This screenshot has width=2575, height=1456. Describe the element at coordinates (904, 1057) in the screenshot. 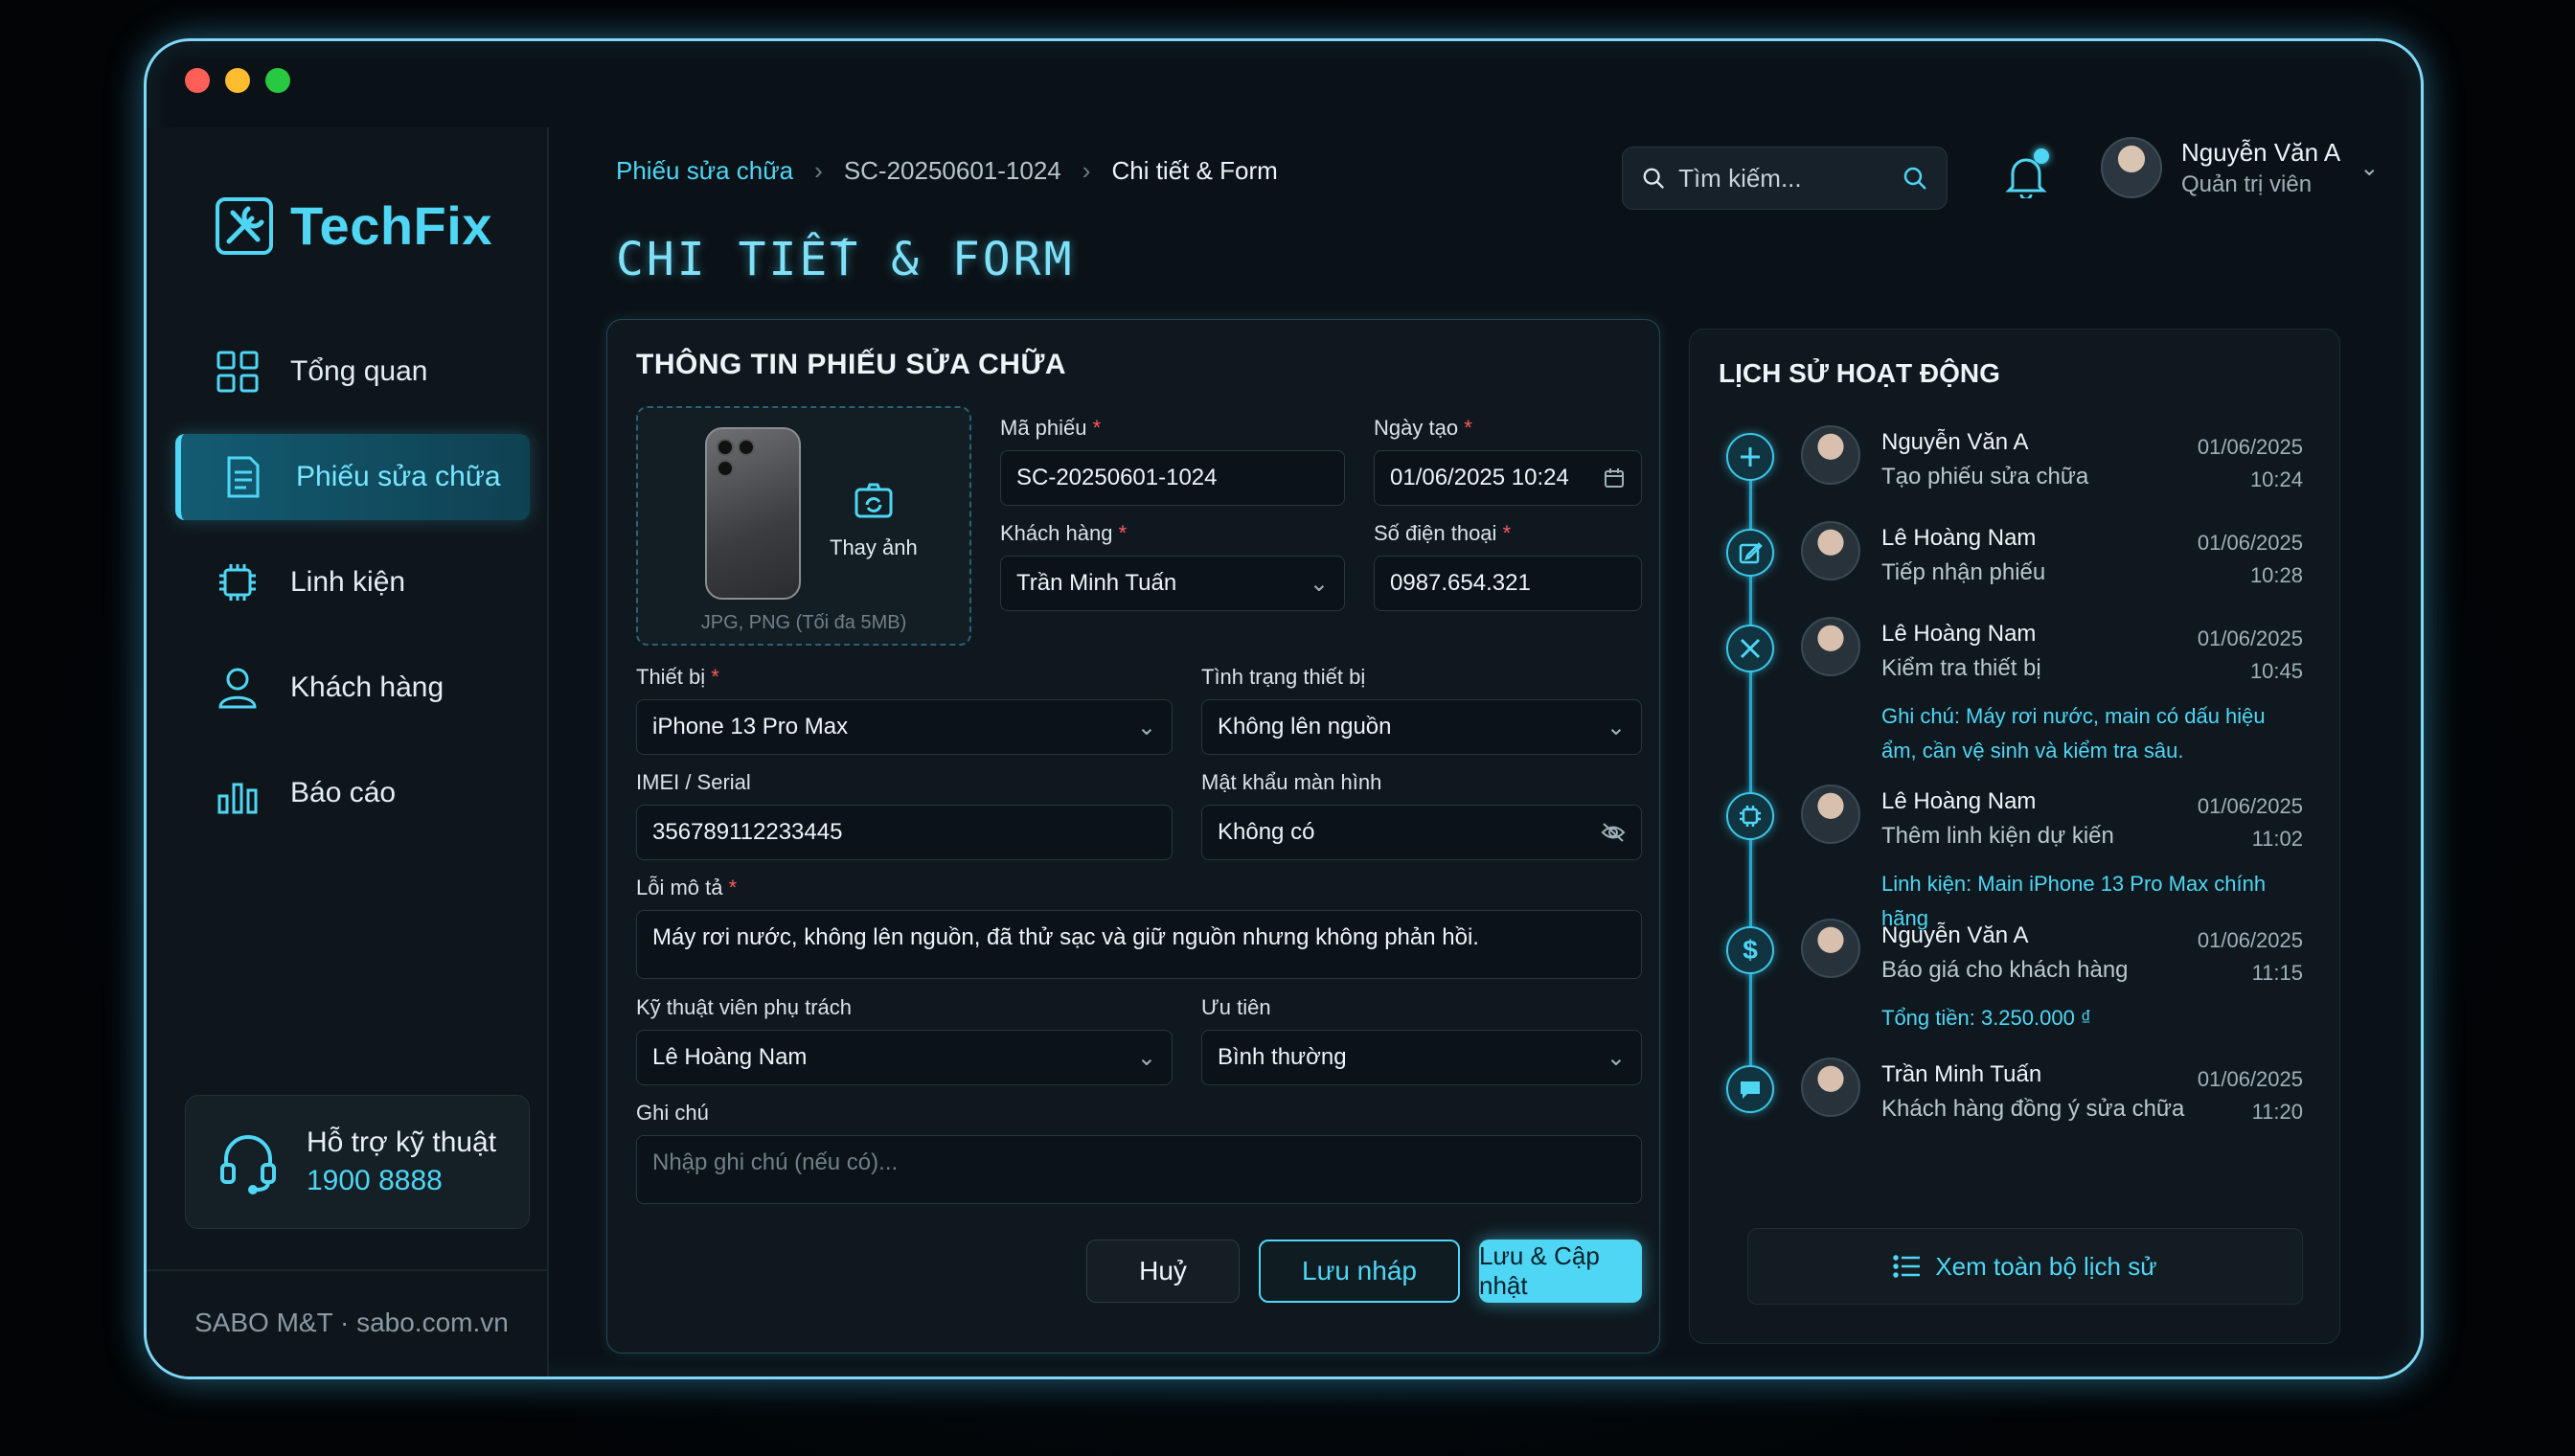

I see `technician-select: Lê Hoàng Nam ⌄` at that location.